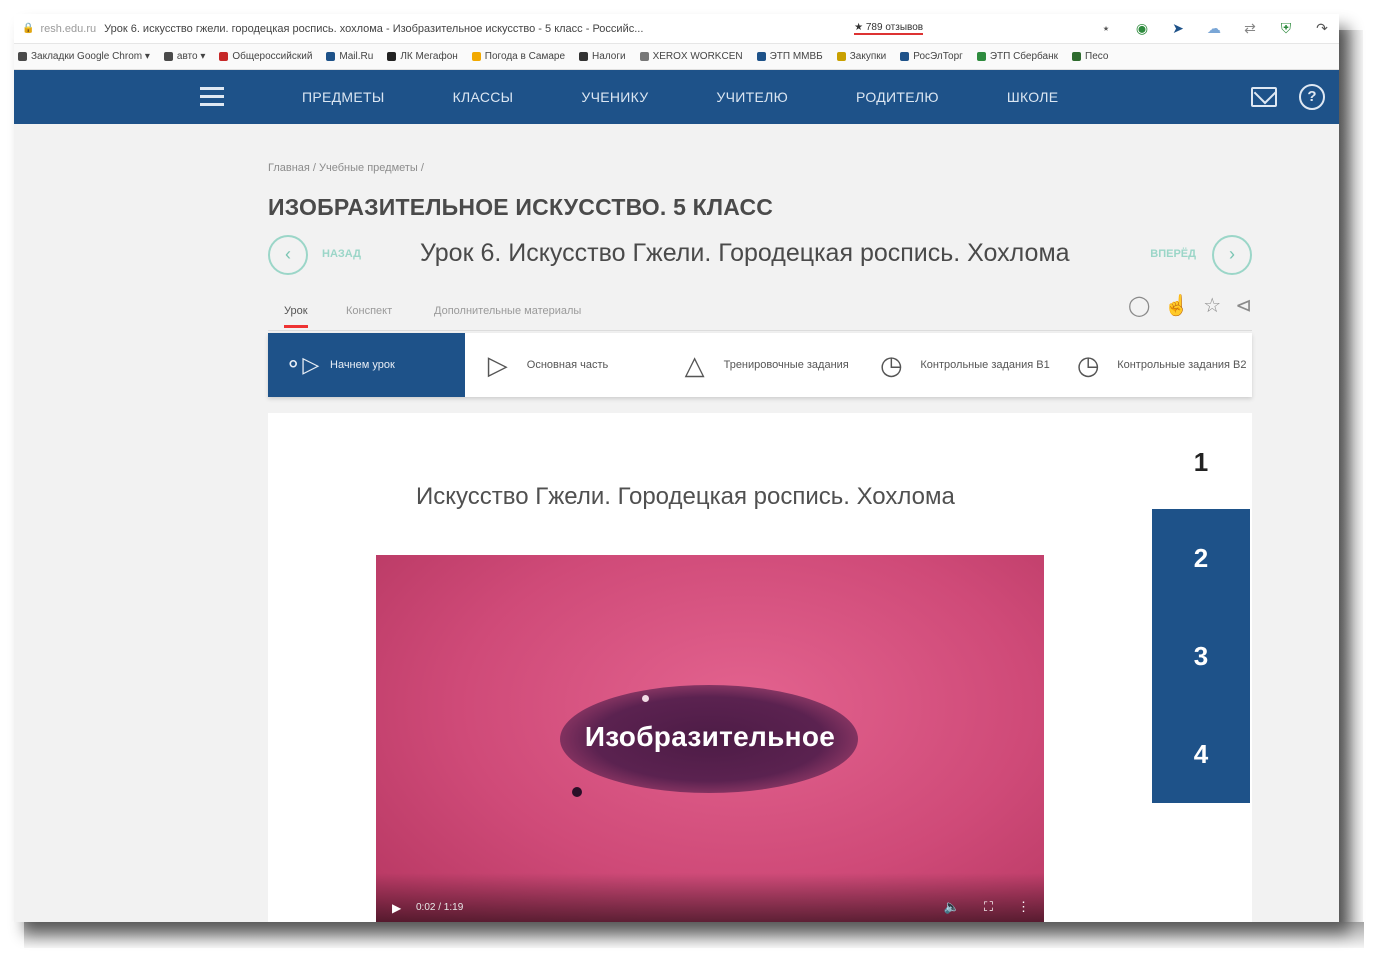 The width and height of the screenshot is (1373, 960). I want to click on play-doc-icon: ▷, so click(497, 364).